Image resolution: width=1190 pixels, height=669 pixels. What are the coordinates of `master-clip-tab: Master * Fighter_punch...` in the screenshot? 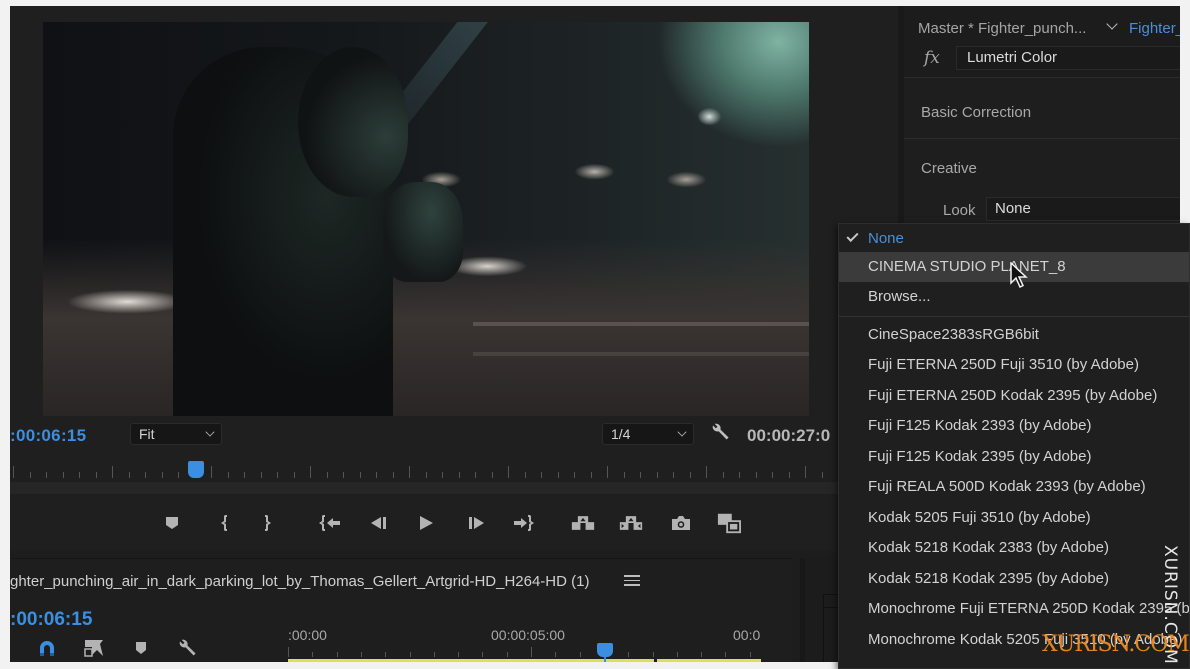 It's located at (1002, 28).